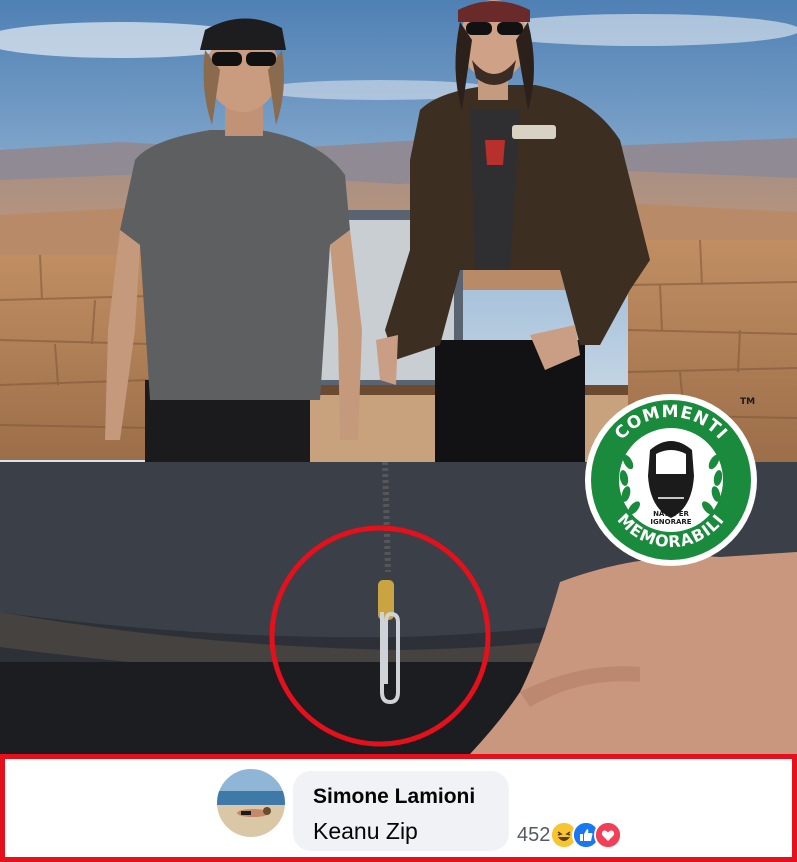 The width and height of the screenshot is (797, 862). I want to click on logo-tagline-1: NATI PER, so click(671, 514).